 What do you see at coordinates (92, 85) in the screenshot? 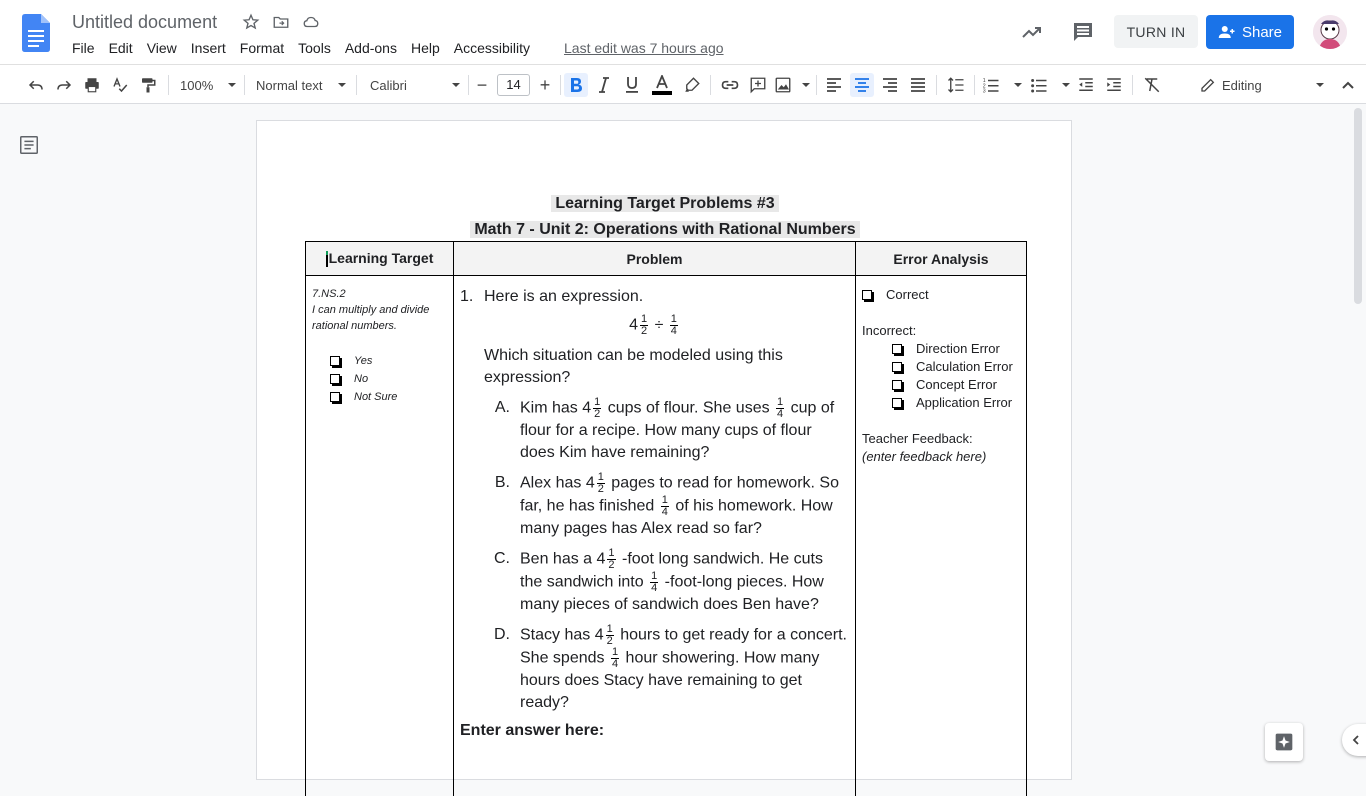
I see `print-icon` at bounding box center [92, 85].